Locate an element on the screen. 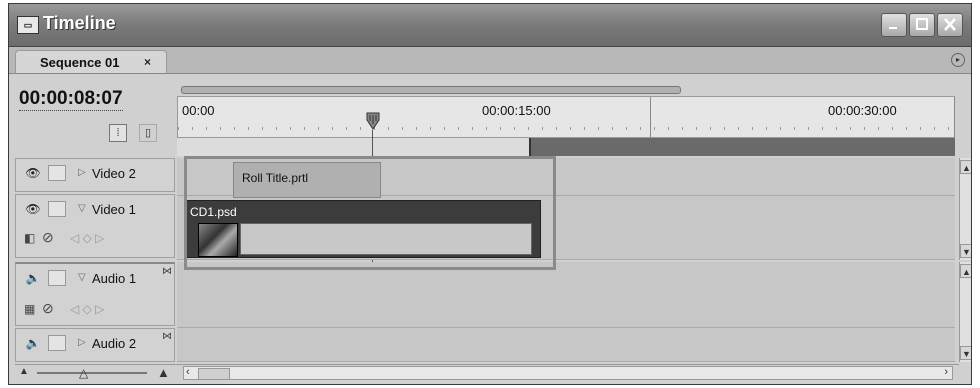 This screenshot has height=388, width=980. window-title: Timeline is located at coordinates (79, 23).